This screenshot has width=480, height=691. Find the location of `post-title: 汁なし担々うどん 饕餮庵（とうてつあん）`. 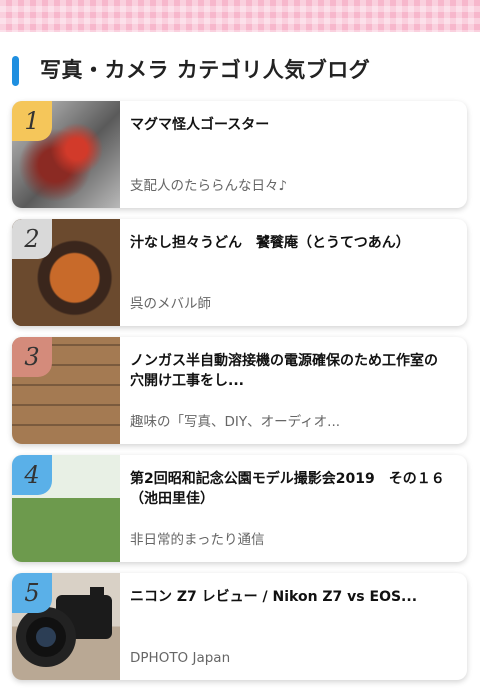

post-title: 汁なし担々うどん 饕餮庵（とうてつあん） is located at coordinates (290, 243).